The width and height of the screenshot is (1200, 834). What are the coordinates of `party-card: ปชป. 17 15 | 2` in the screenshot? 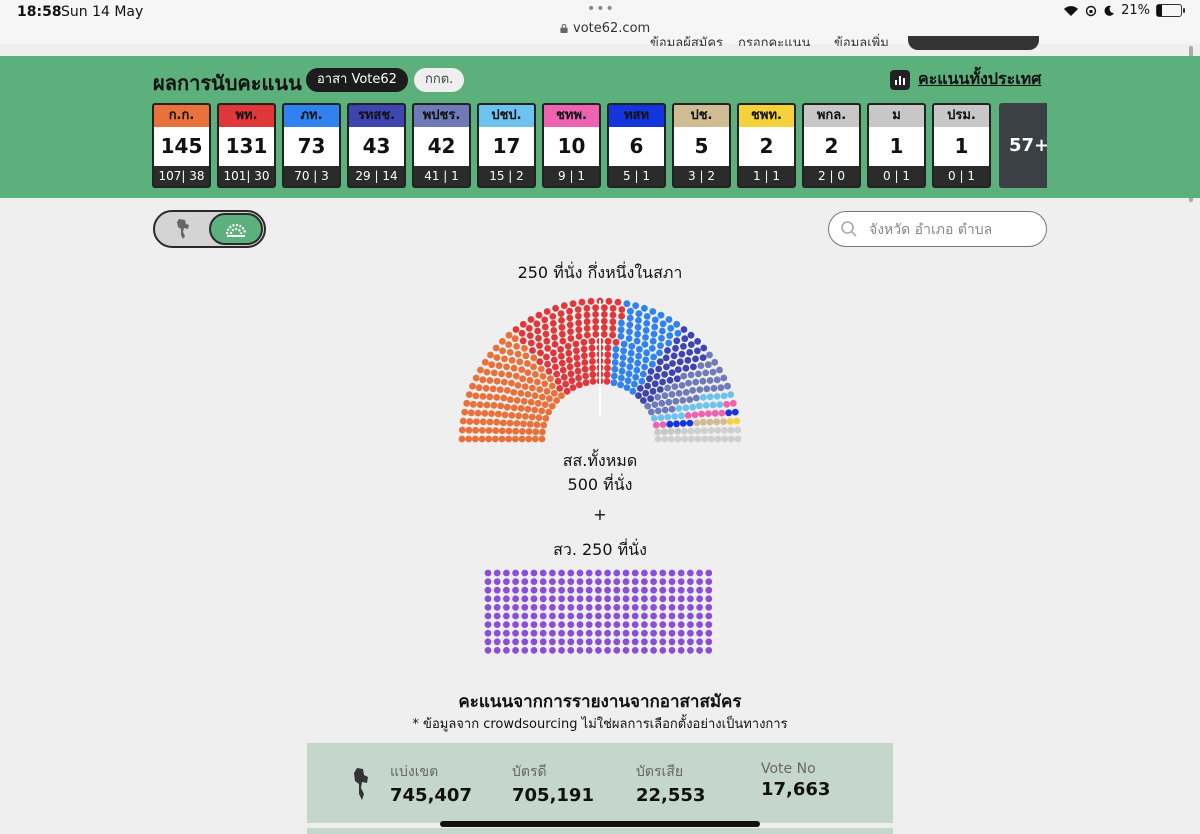 It's located at (506, 145).